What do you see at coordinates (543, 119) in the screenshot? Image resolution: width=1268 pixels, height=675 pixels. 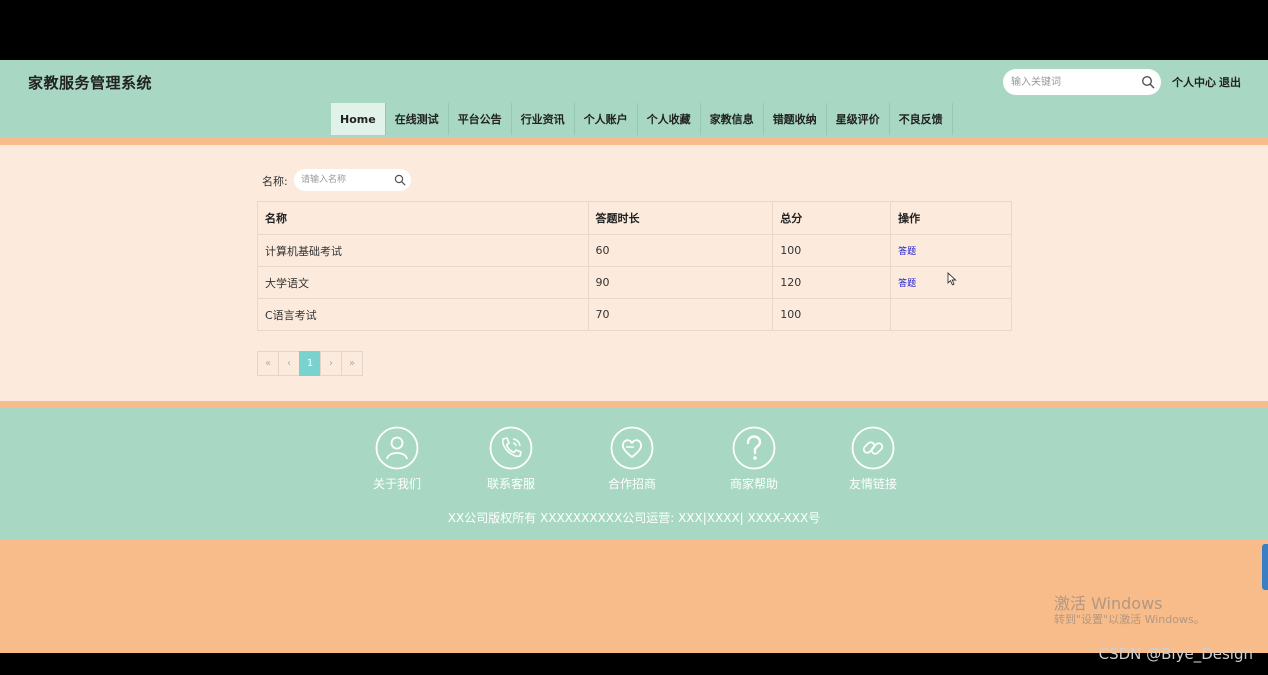 I see `nav-item-industry-news: 行业资讯` at bounding box center [543, 119].